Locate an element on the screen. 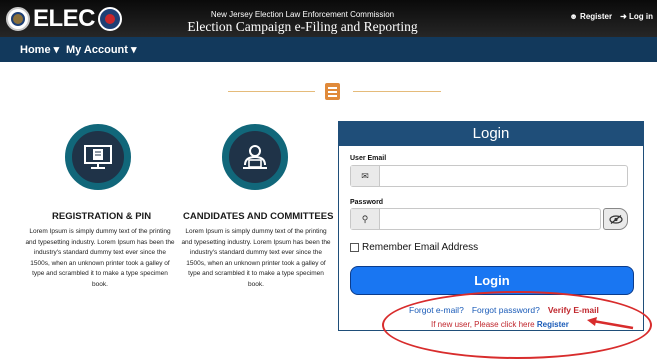 Image resolution: width=657 pixels, height=364 pixels. register-top-label: Register is located at coordinates (596, 16).